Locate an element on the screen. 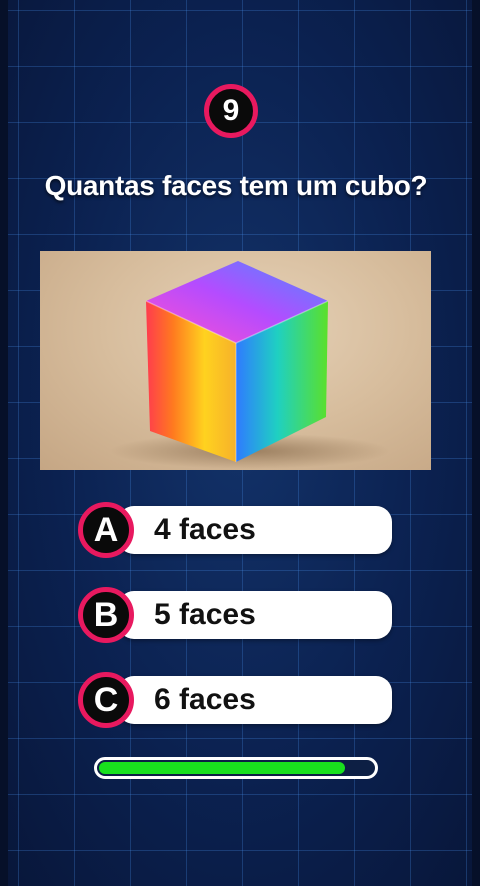 This screenshot has height=886, width=480. option-b: B 5 faces is located at coordinates (235, 615).